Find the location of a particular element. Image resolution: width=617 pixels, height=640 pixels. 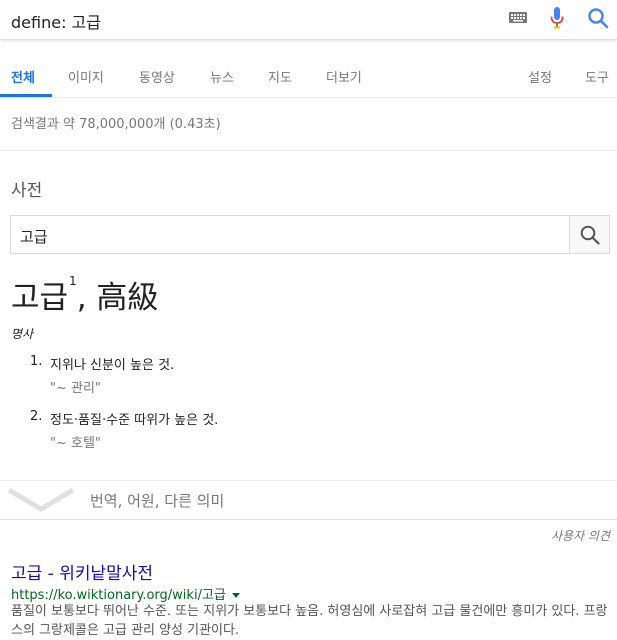

sense-number: 1. is located at coordinates (36, 361).